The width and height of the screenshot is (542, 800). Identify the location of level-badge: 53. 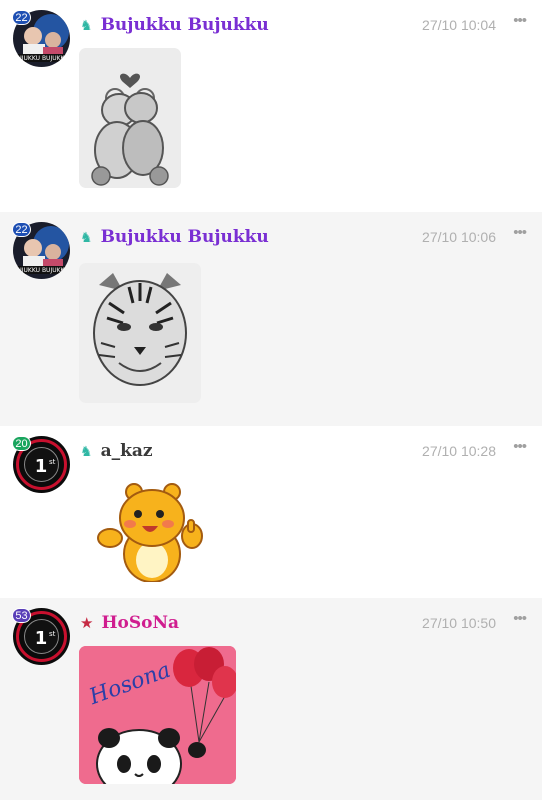
(21, 615).